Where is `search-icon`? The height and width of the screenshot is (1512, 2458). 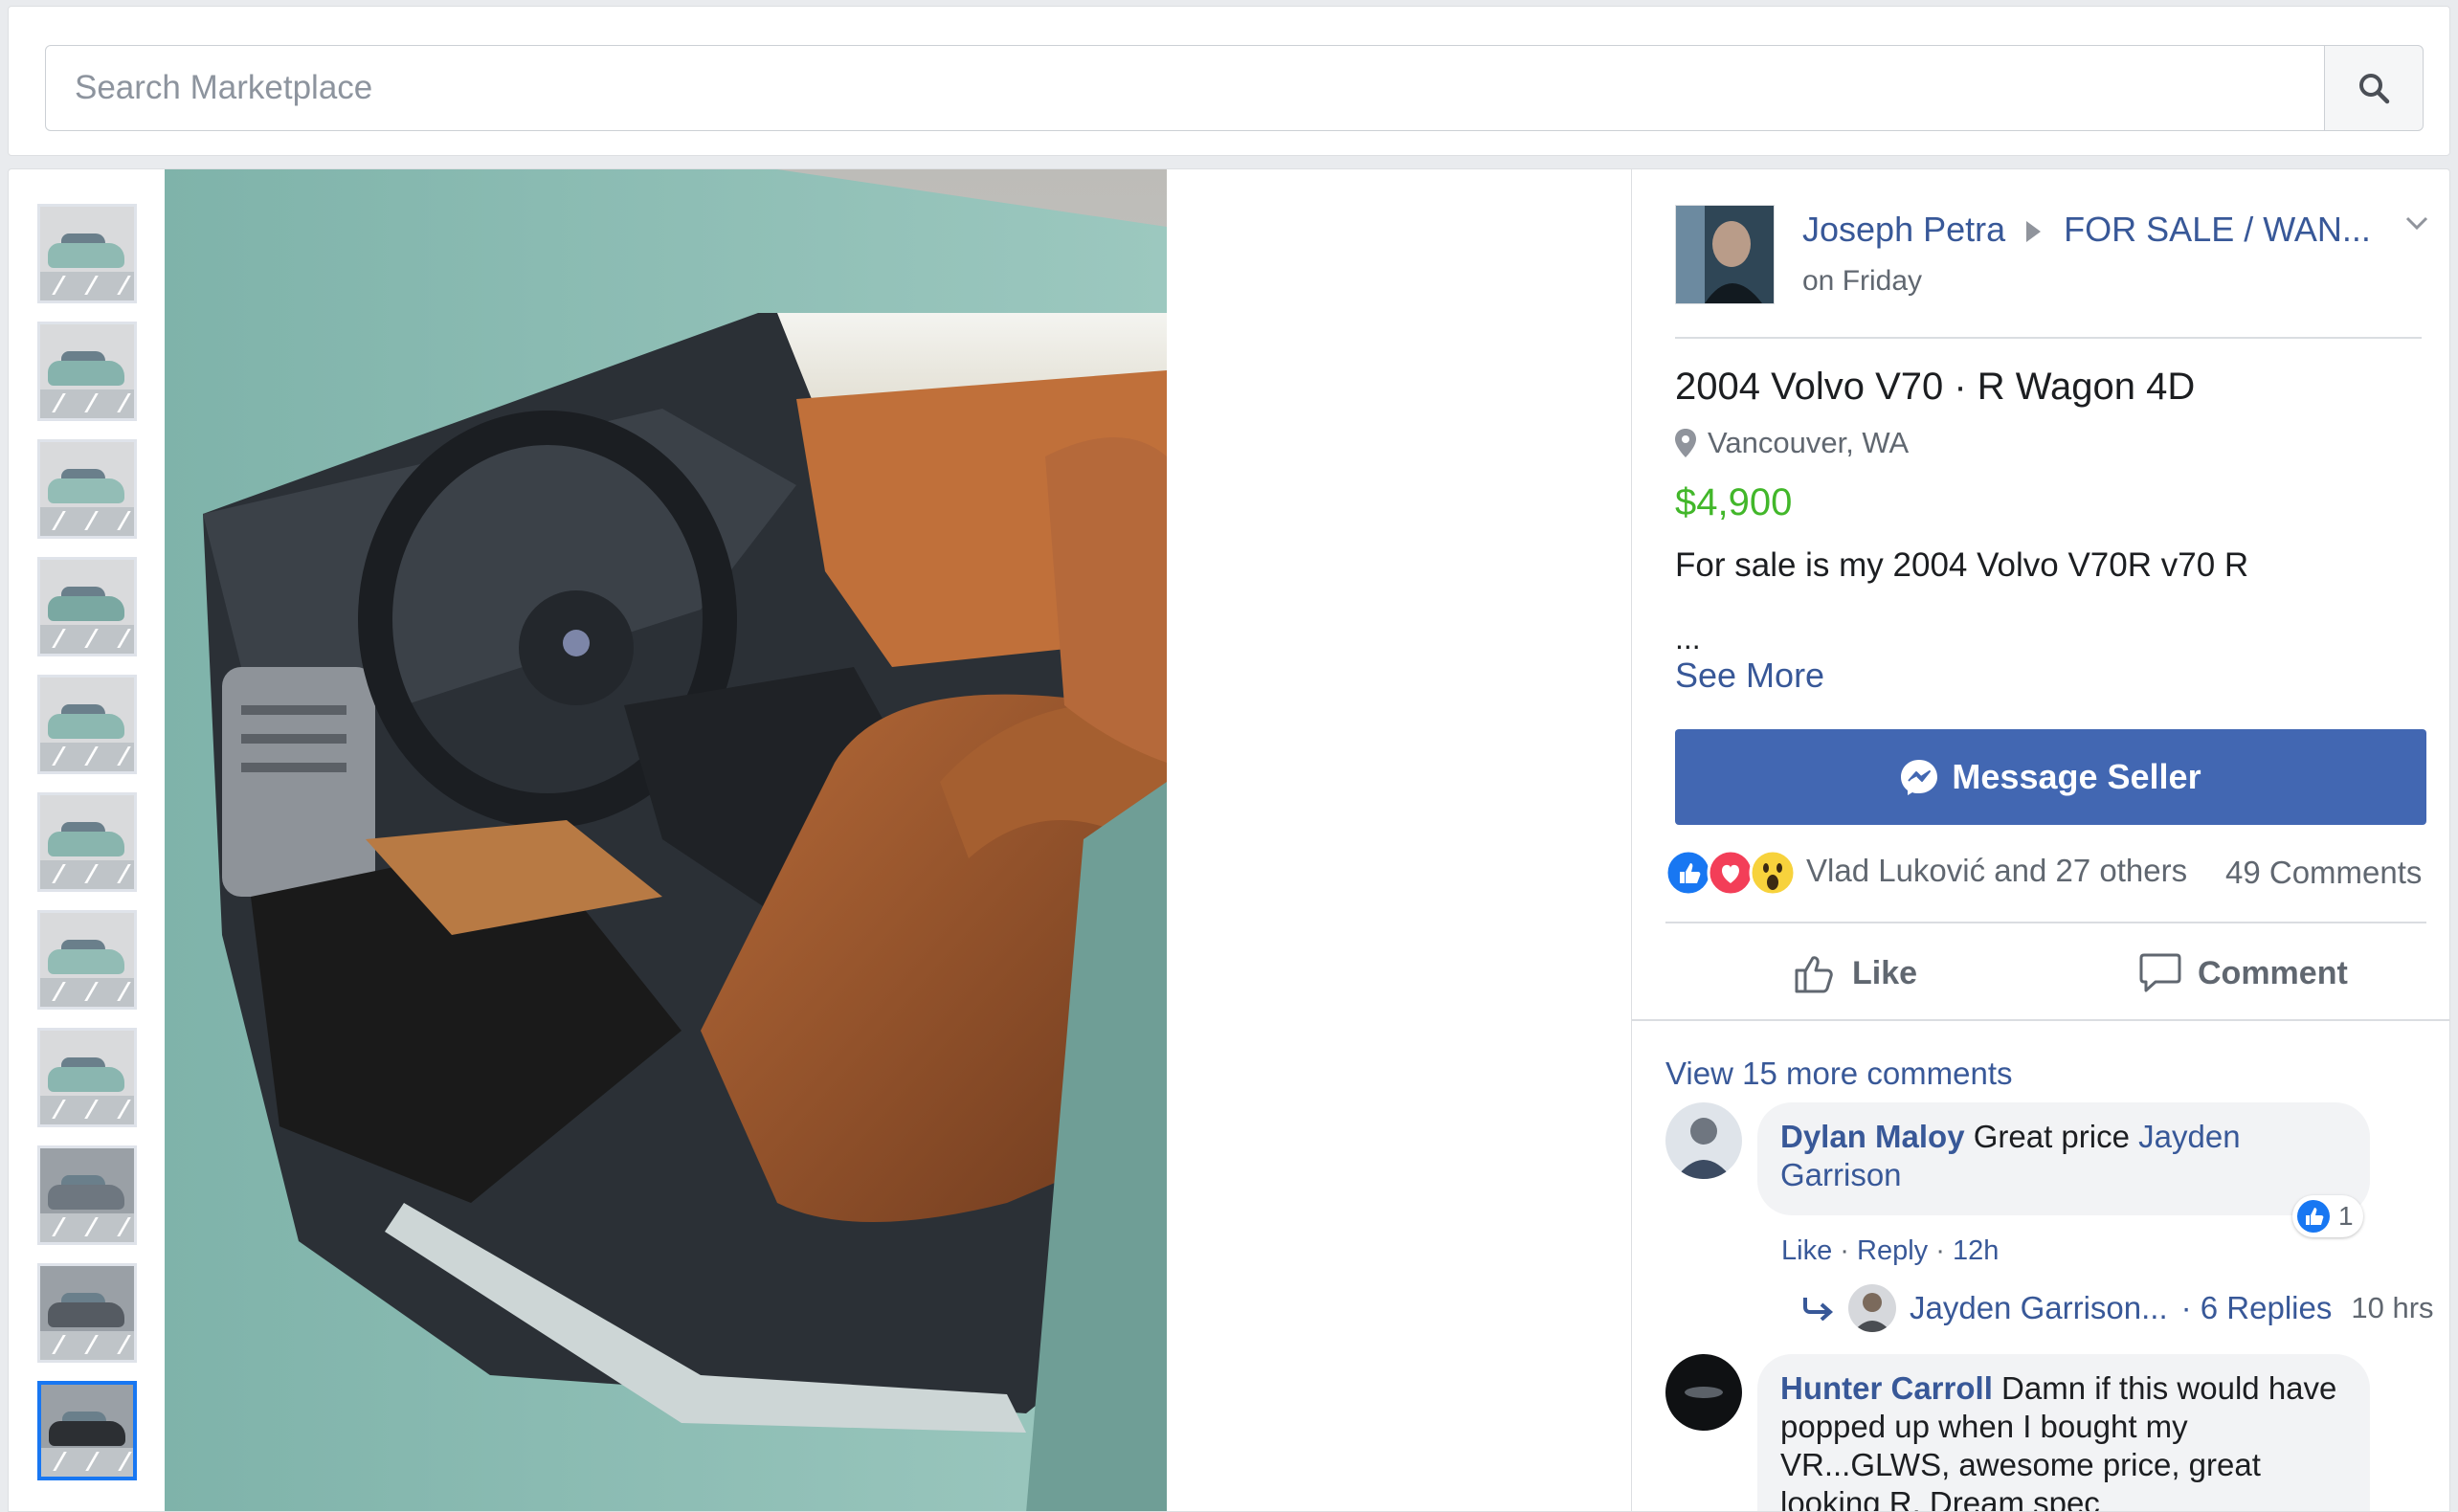
search-icon is located at coordinates (2374, 89).